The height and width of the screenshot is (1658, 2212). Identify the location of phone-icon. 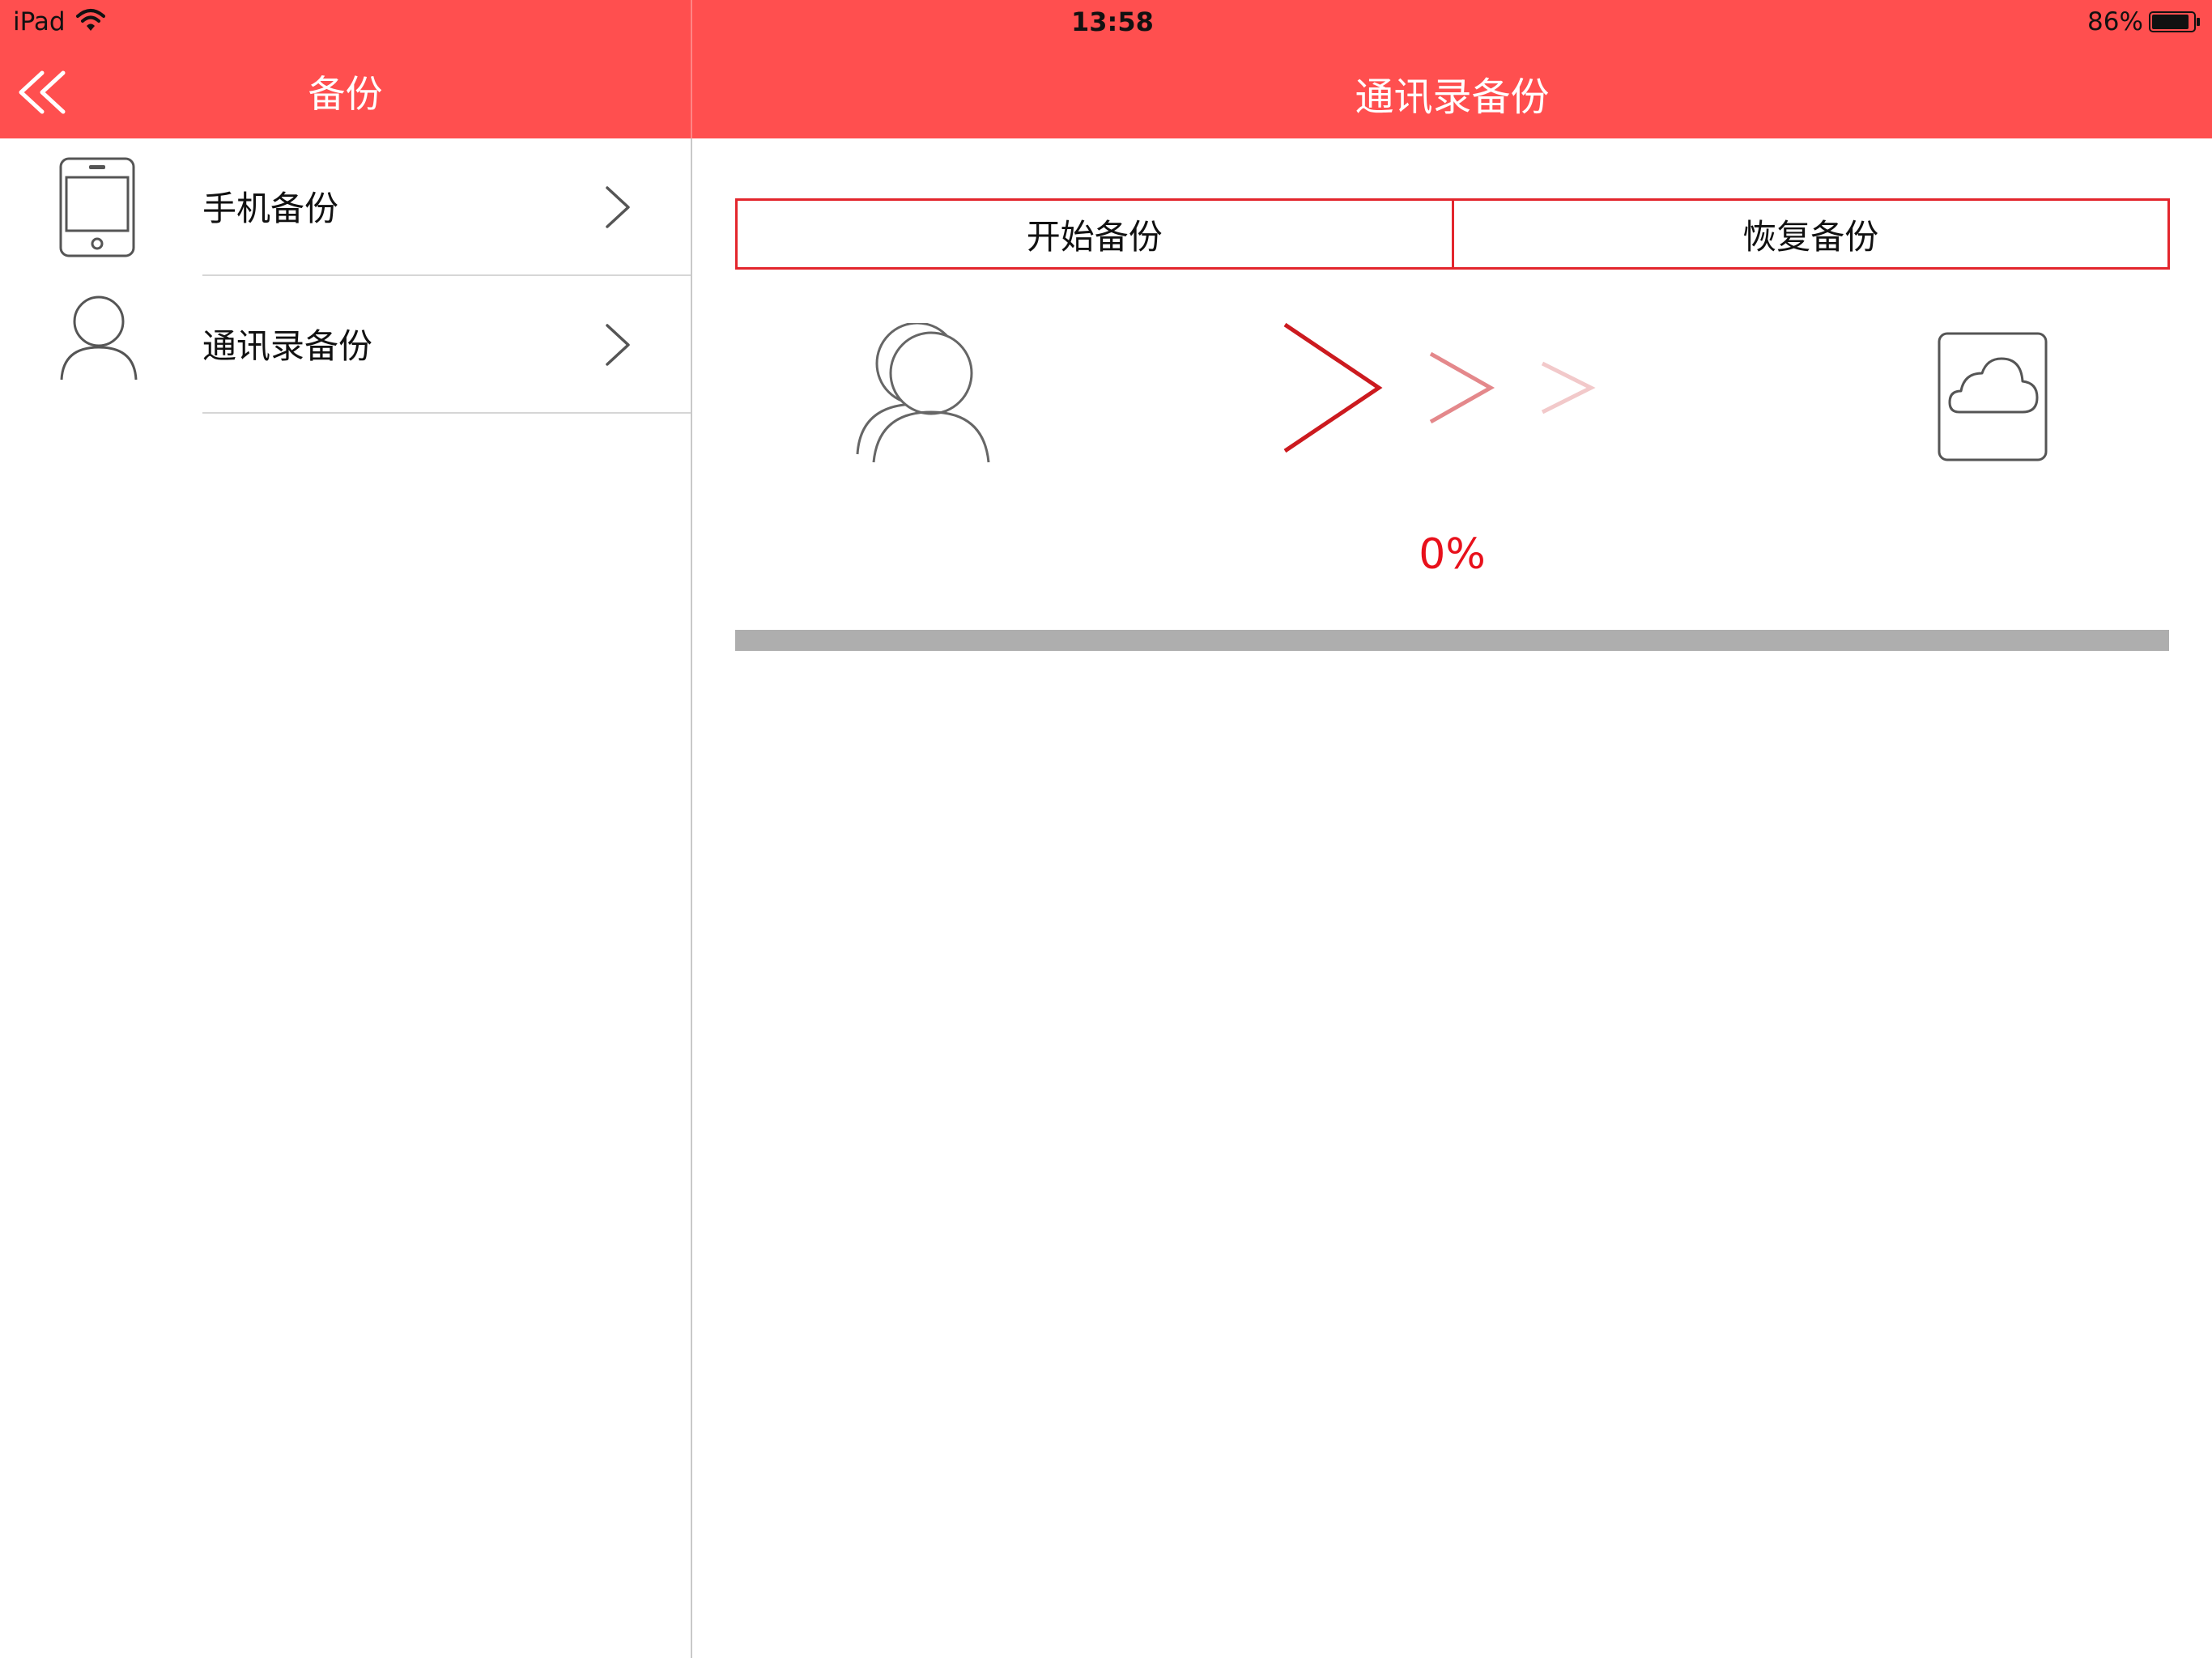
(97, 207).